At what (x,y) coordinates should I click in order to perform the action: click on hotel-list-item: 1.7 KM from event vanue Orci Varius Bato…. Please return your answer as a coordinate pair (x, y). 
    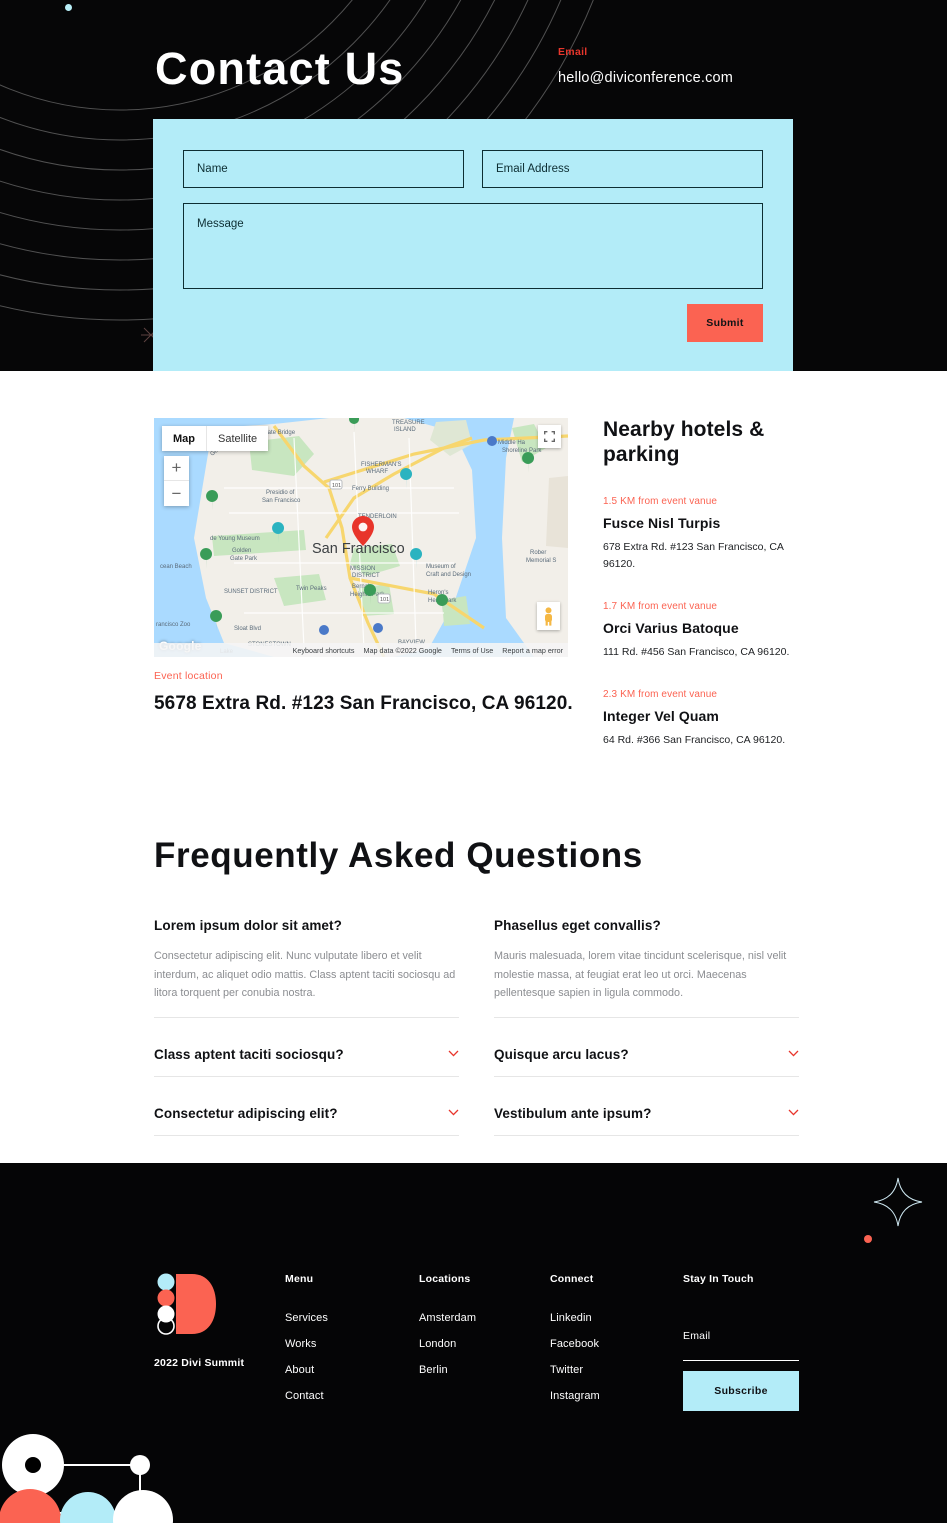
    Looking at the image, I should click on (701, 631).